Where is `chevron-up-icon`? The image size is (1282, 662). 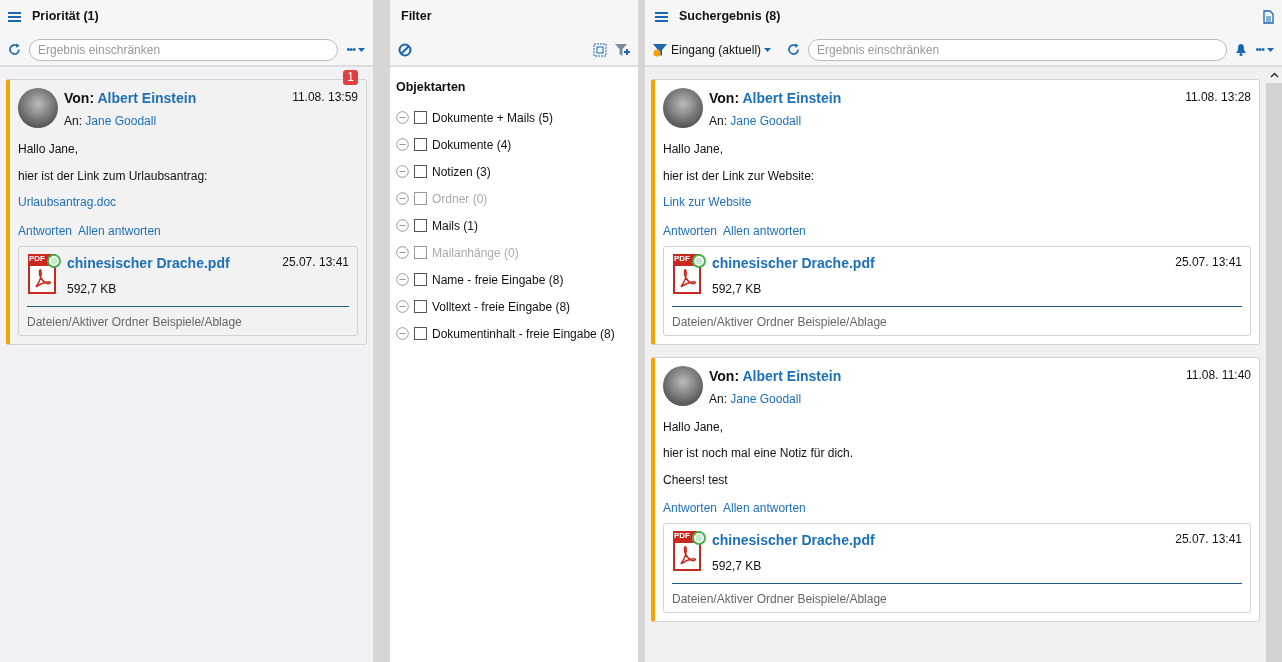 chevron-up-icon is located at coordinates (1274, 75).